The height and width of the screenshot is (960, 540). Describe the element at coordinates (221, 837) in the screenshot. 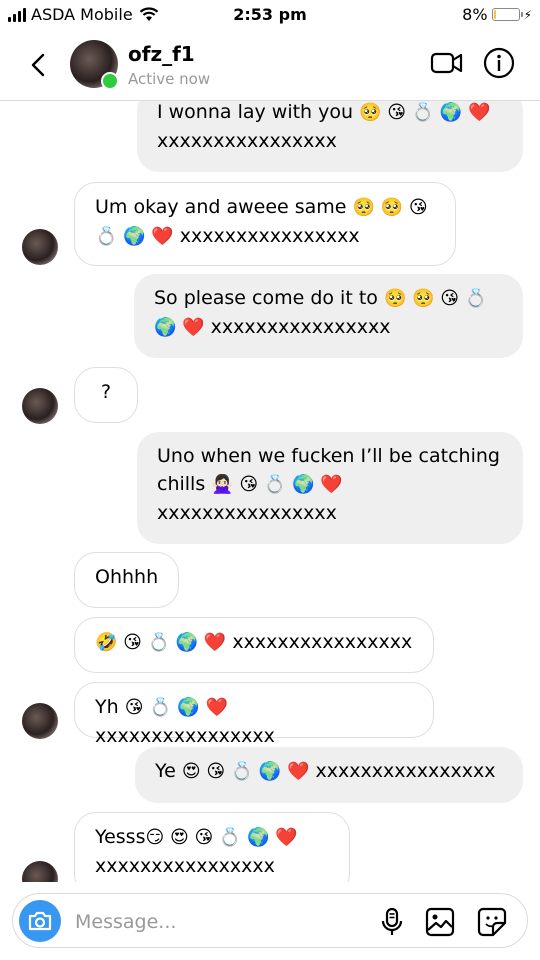

I see `message-emoji: 😏 😍 😘 💍 🌍 ❤️` at that location.